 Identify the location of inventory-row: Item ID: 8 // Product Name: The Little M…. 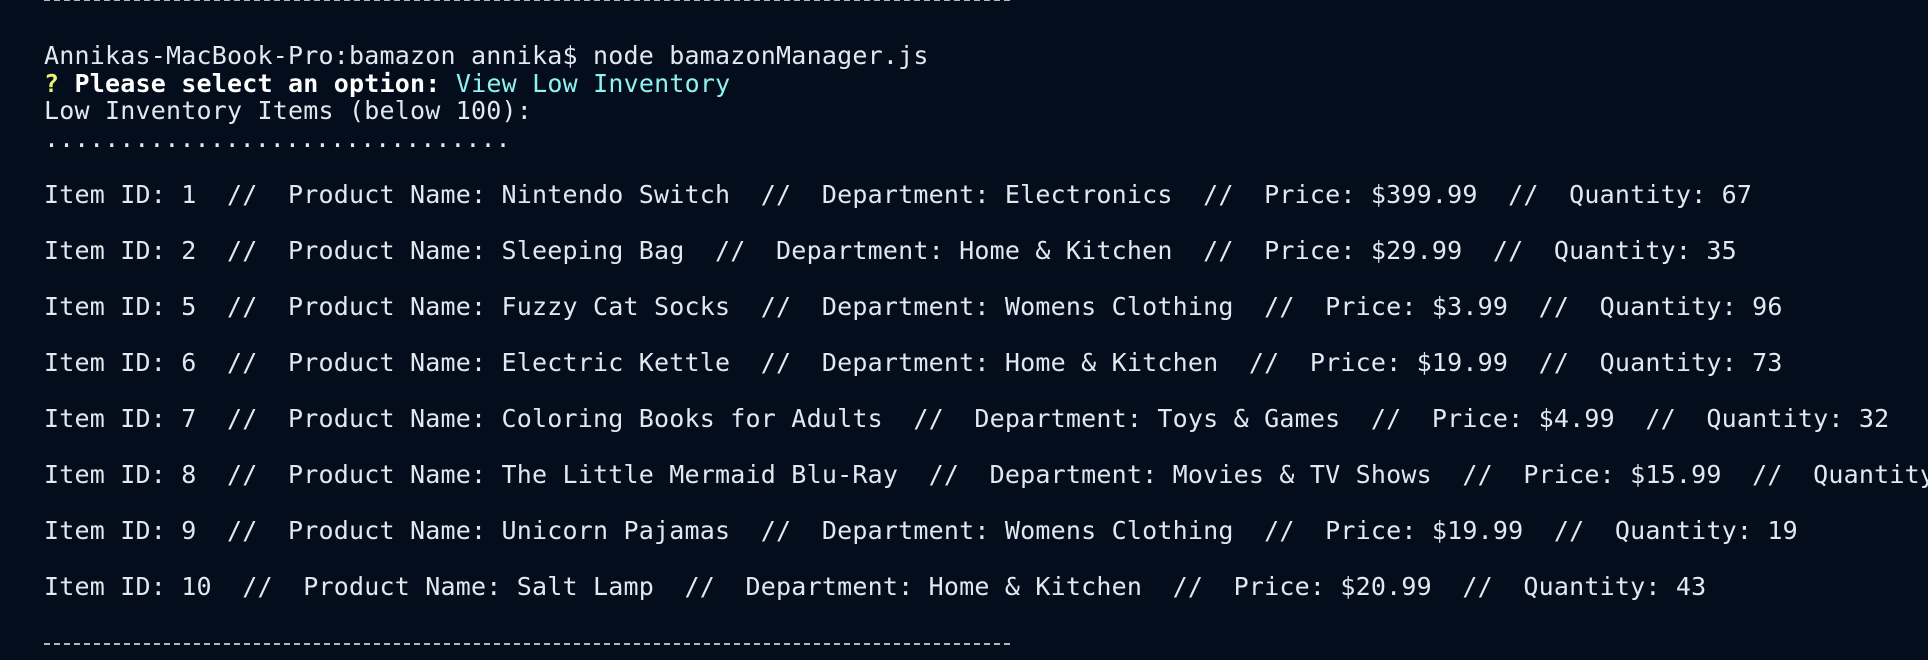
(986, 474).